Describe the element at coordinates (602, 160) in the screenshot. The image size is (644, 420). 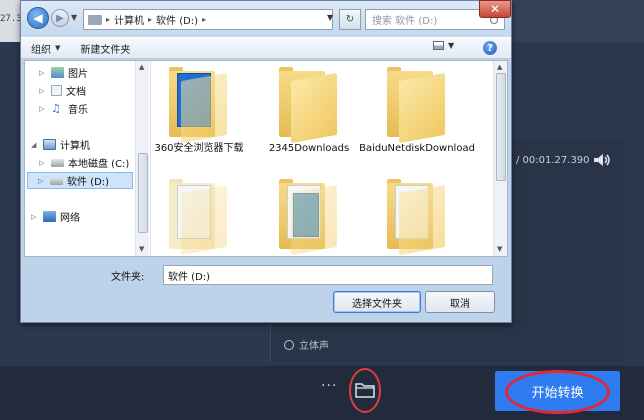
I see `speaker-icon` at that location.